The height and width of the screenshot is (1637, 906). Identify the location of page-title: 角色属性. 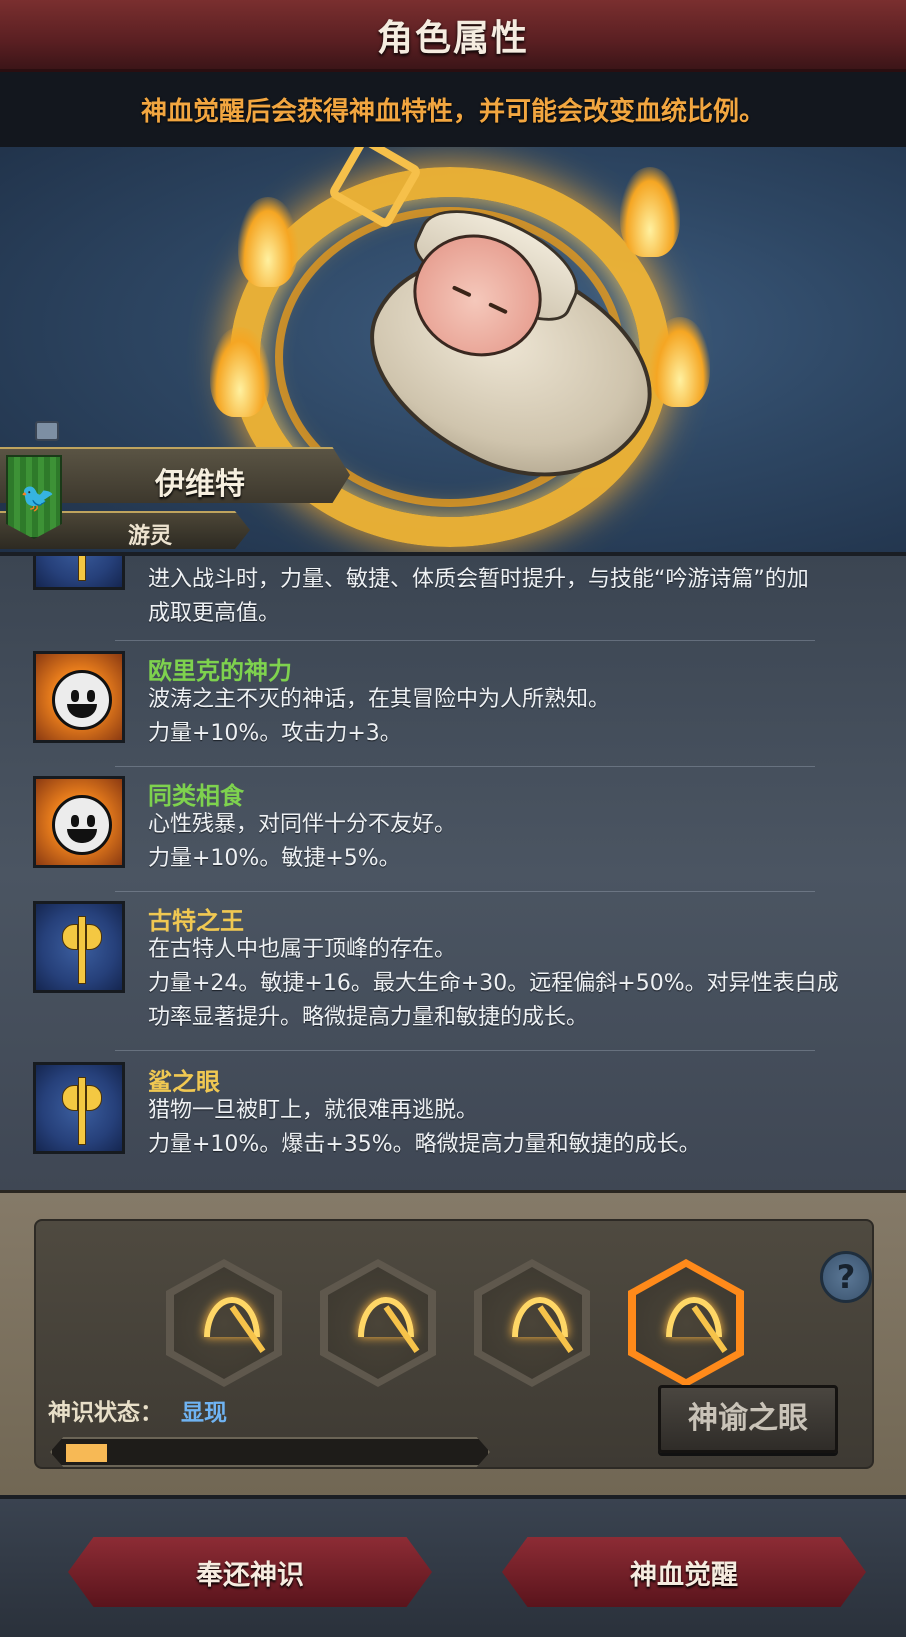
(452, 38).